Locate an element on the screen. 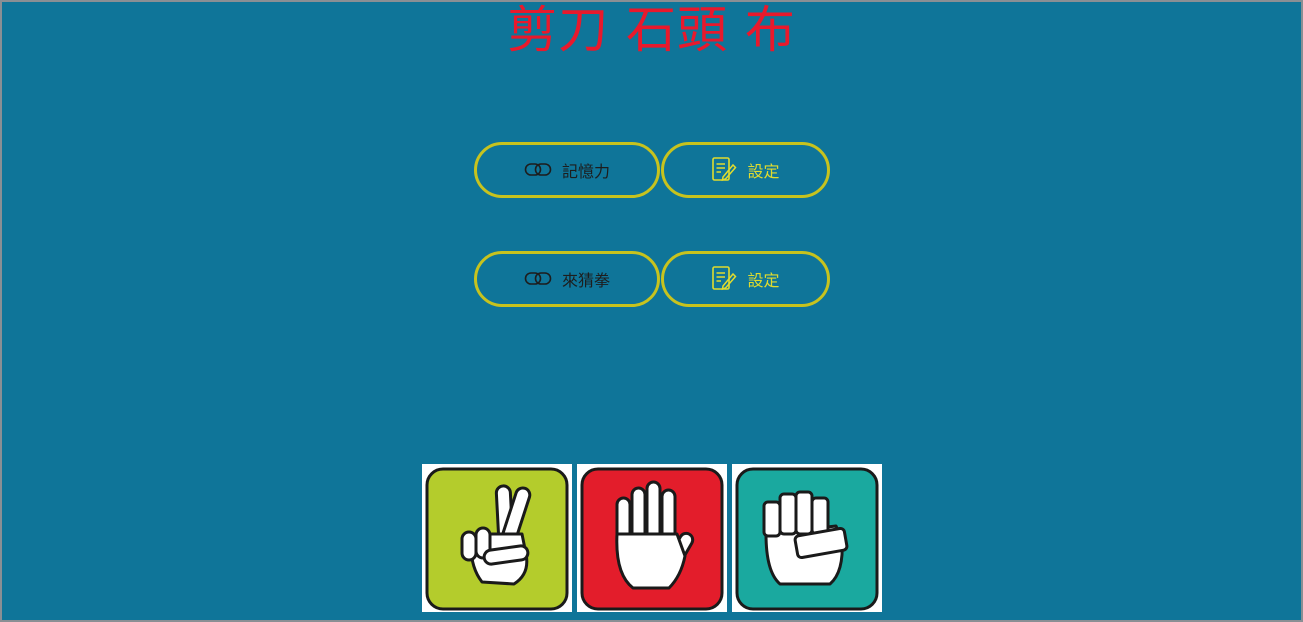  paper-hand-button is located at coordinates (652, 538).